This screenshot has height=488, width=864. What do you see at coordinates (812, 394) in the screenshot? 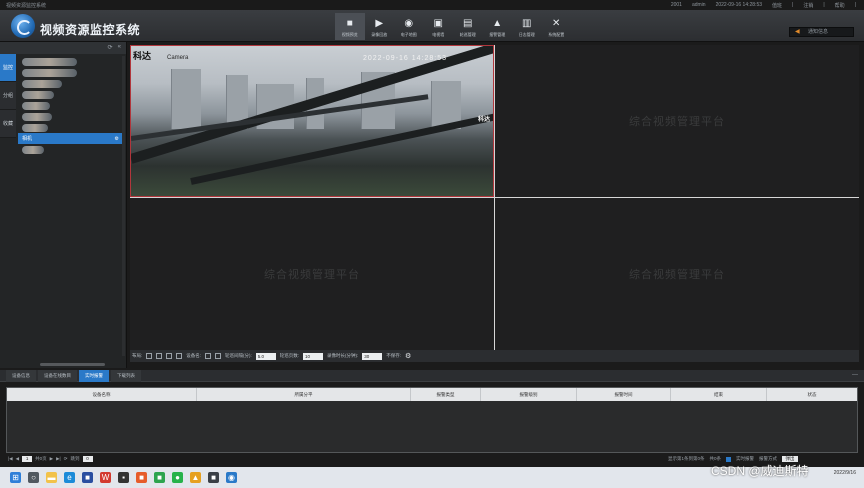
I see `column-header: 状态` at bounding box center [812, 394].